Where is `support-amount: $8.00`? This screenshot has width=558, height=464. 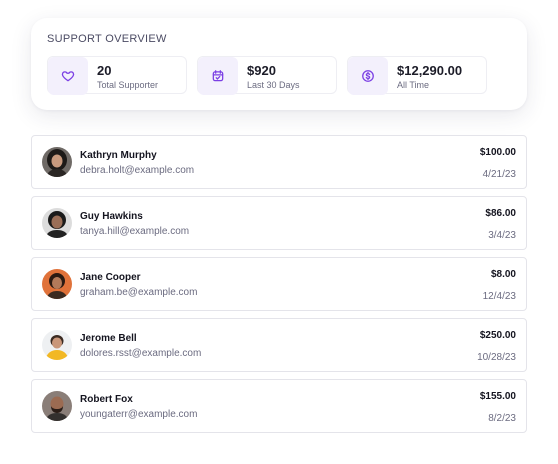 support-amount: $8.00 is located at coordinates (503, 274).